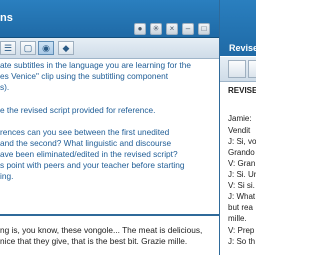  I want to click on image-icon, so click(252, 69).